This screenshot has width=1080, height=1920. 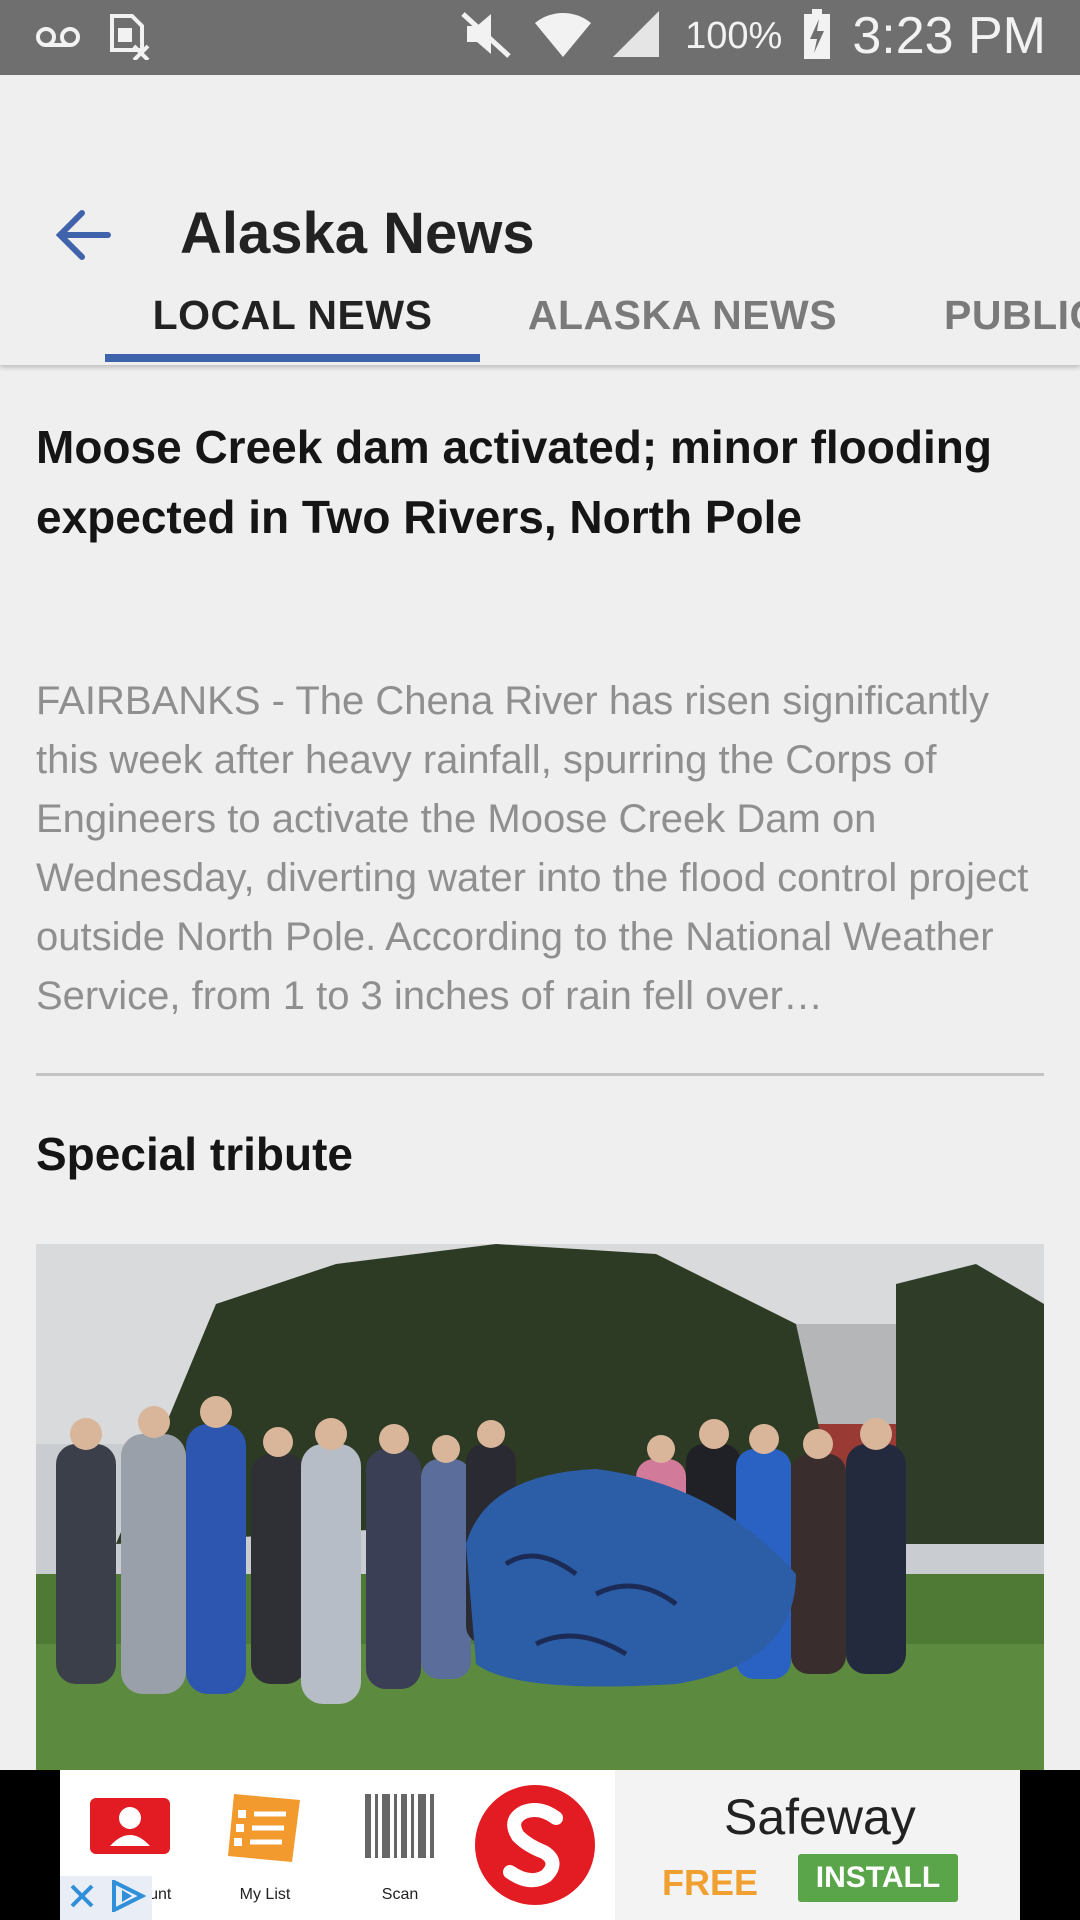 I want to click on back-button, so click(x=84, y=235).